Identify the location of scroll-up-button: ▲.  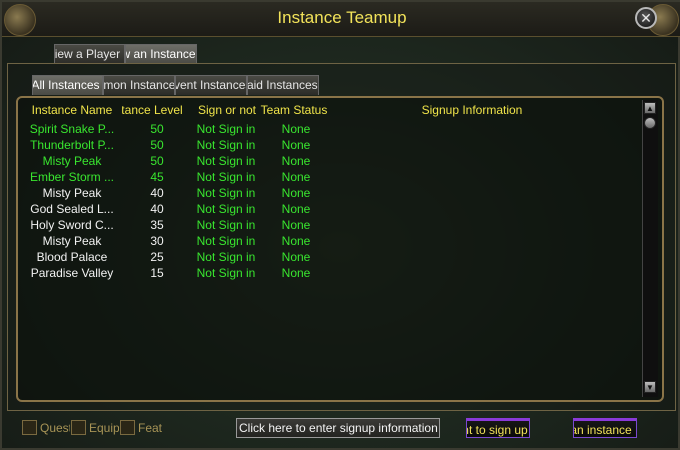
(650, 108).